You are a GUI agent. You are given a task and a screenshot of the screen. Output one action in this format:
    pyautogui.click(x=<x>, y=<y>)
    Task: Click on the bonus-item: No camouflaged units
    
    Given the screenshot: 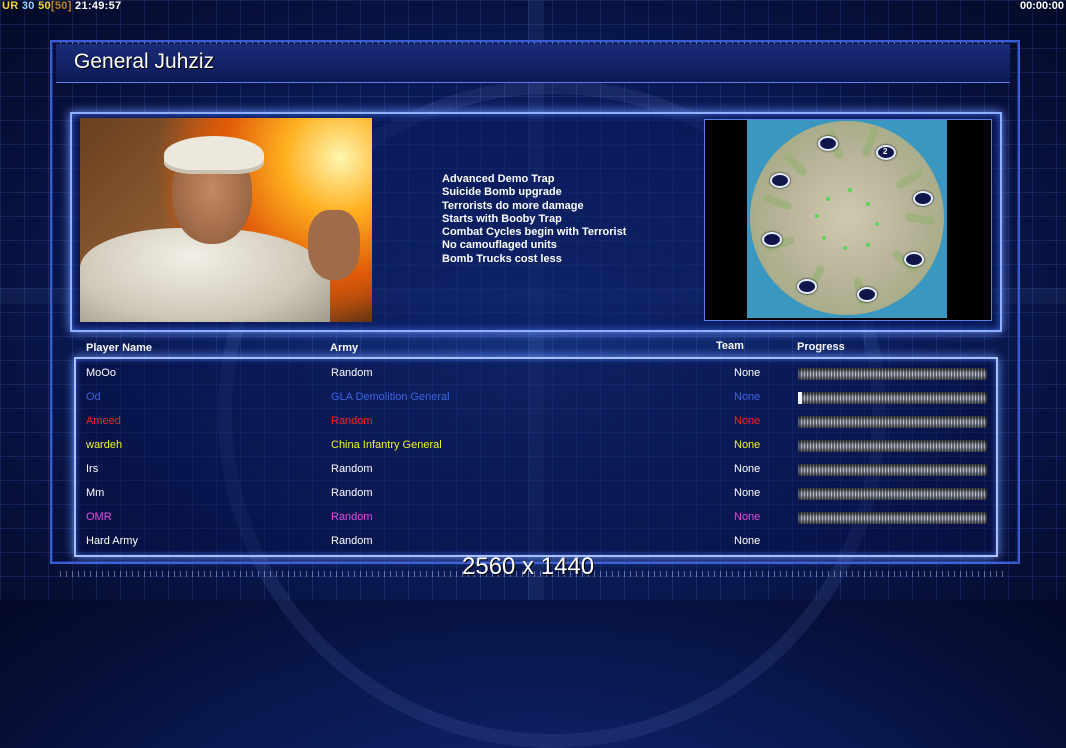 What is the action you would take?
    pyautogui.click(x=499, y=245)
    